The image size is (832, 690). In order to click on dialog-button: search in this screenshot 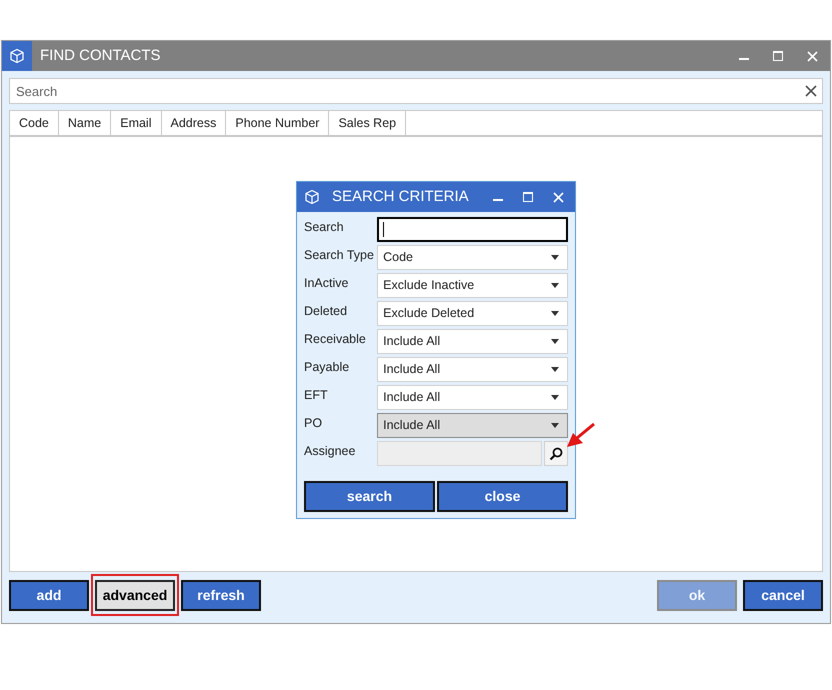, I will do `click(369, 496)`.